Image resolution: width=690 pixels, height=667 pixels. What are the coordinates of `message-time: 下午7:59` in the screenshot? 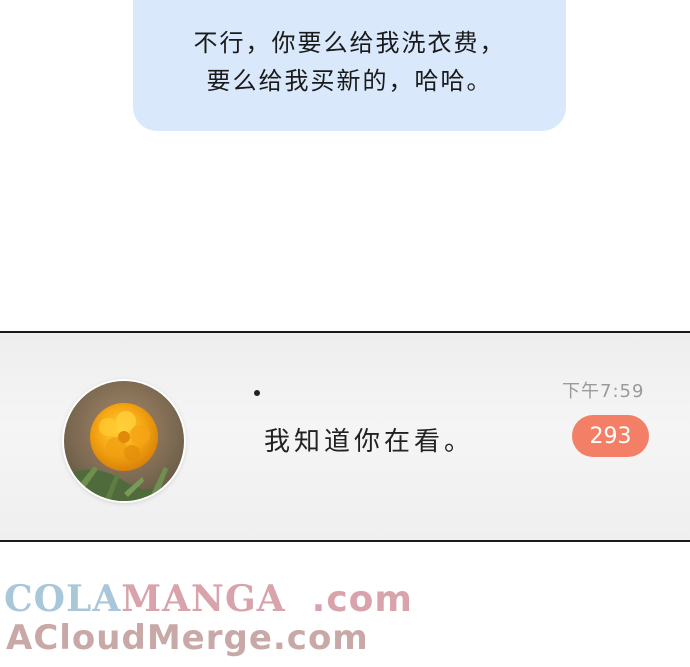 It's located at (603, 391).